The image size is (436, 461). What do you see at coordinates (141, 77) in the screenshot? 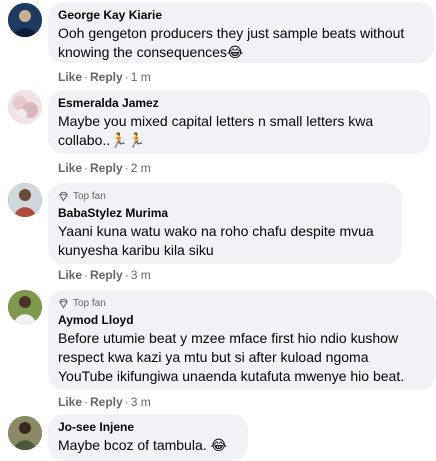
I see `comment-time: 1 m` at bounding box center [141, 77].